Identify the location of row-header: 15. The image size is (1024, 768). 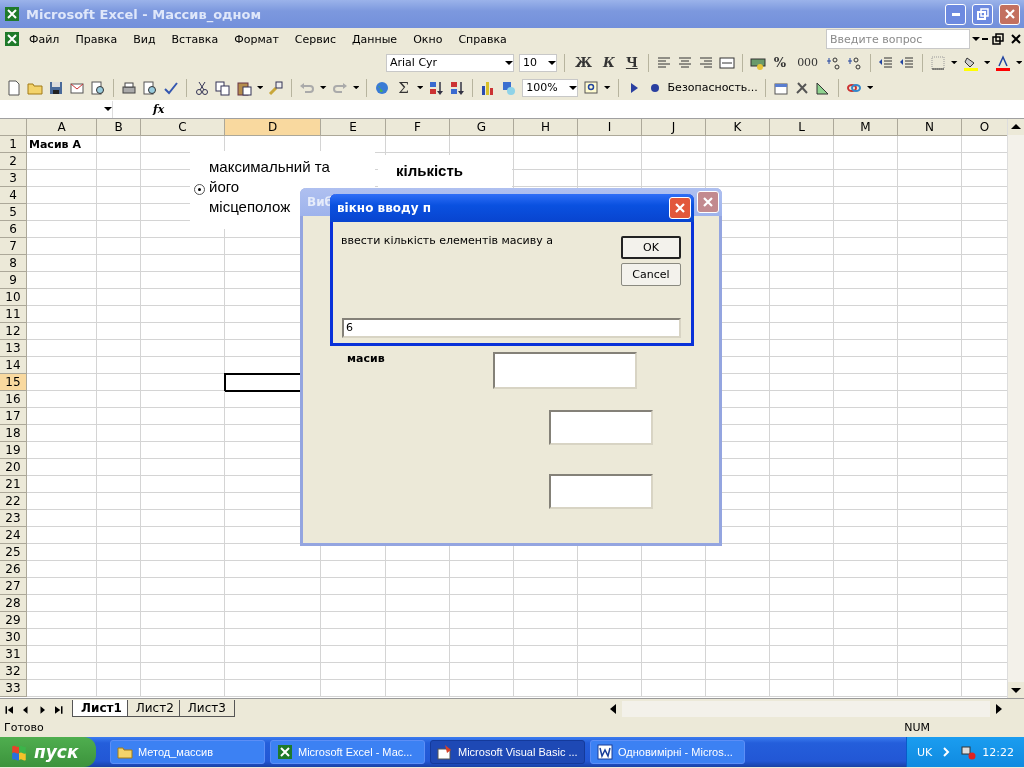
(13, 382).